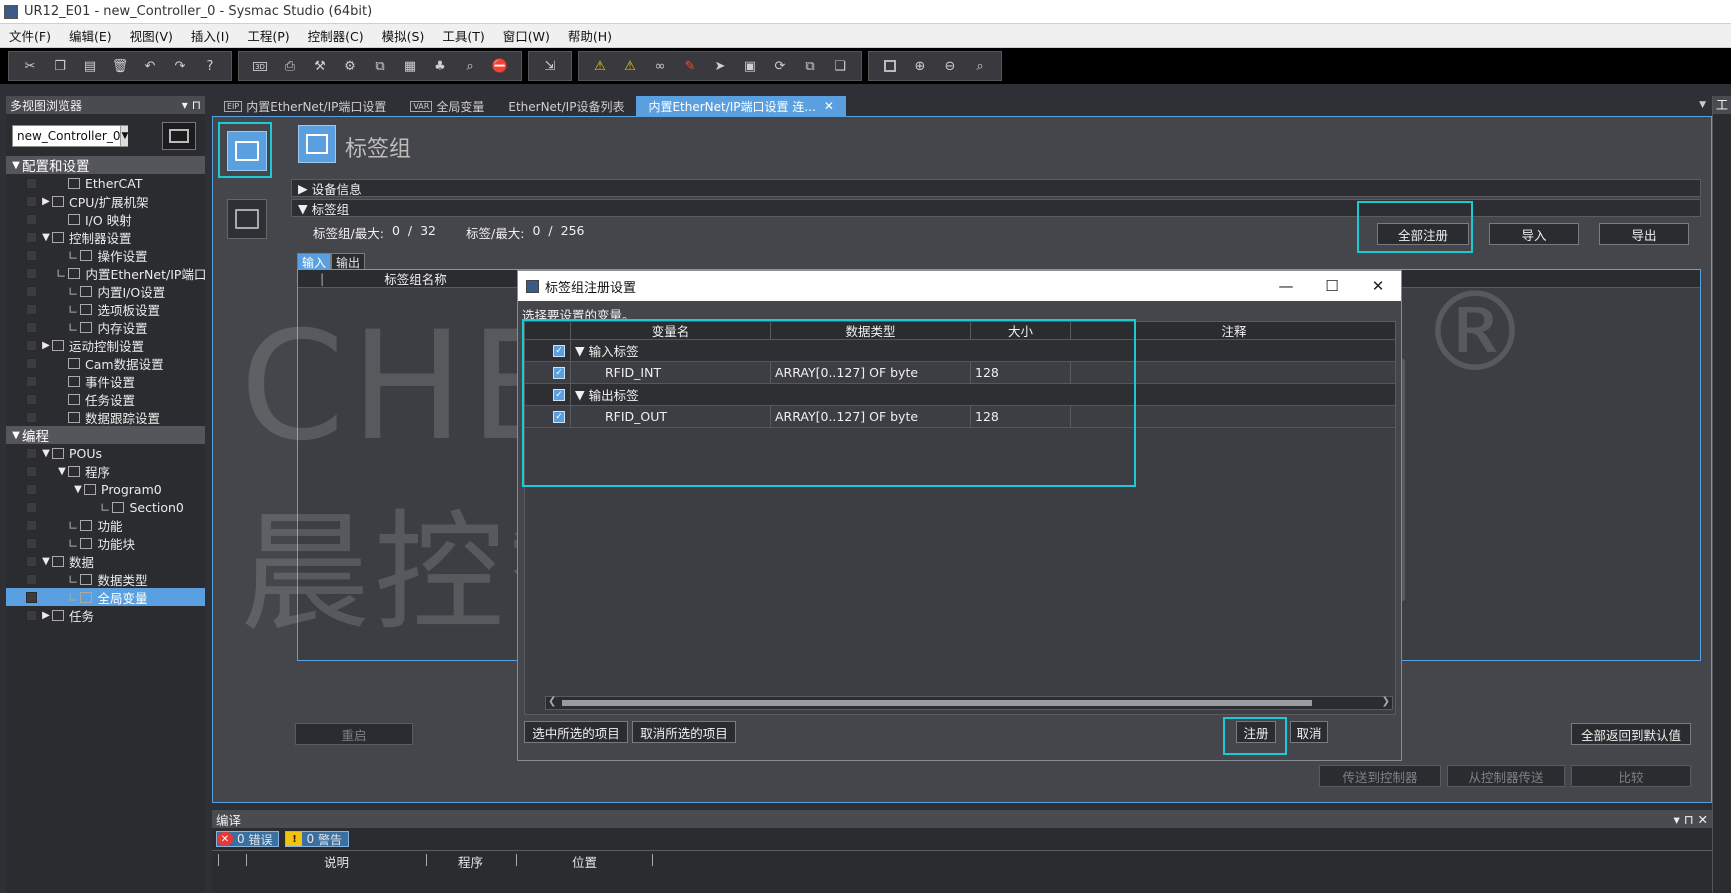 The width and height of the screenshot is (1731, 893). I want to click on 3d-icon: 3D, so click(260, 66).